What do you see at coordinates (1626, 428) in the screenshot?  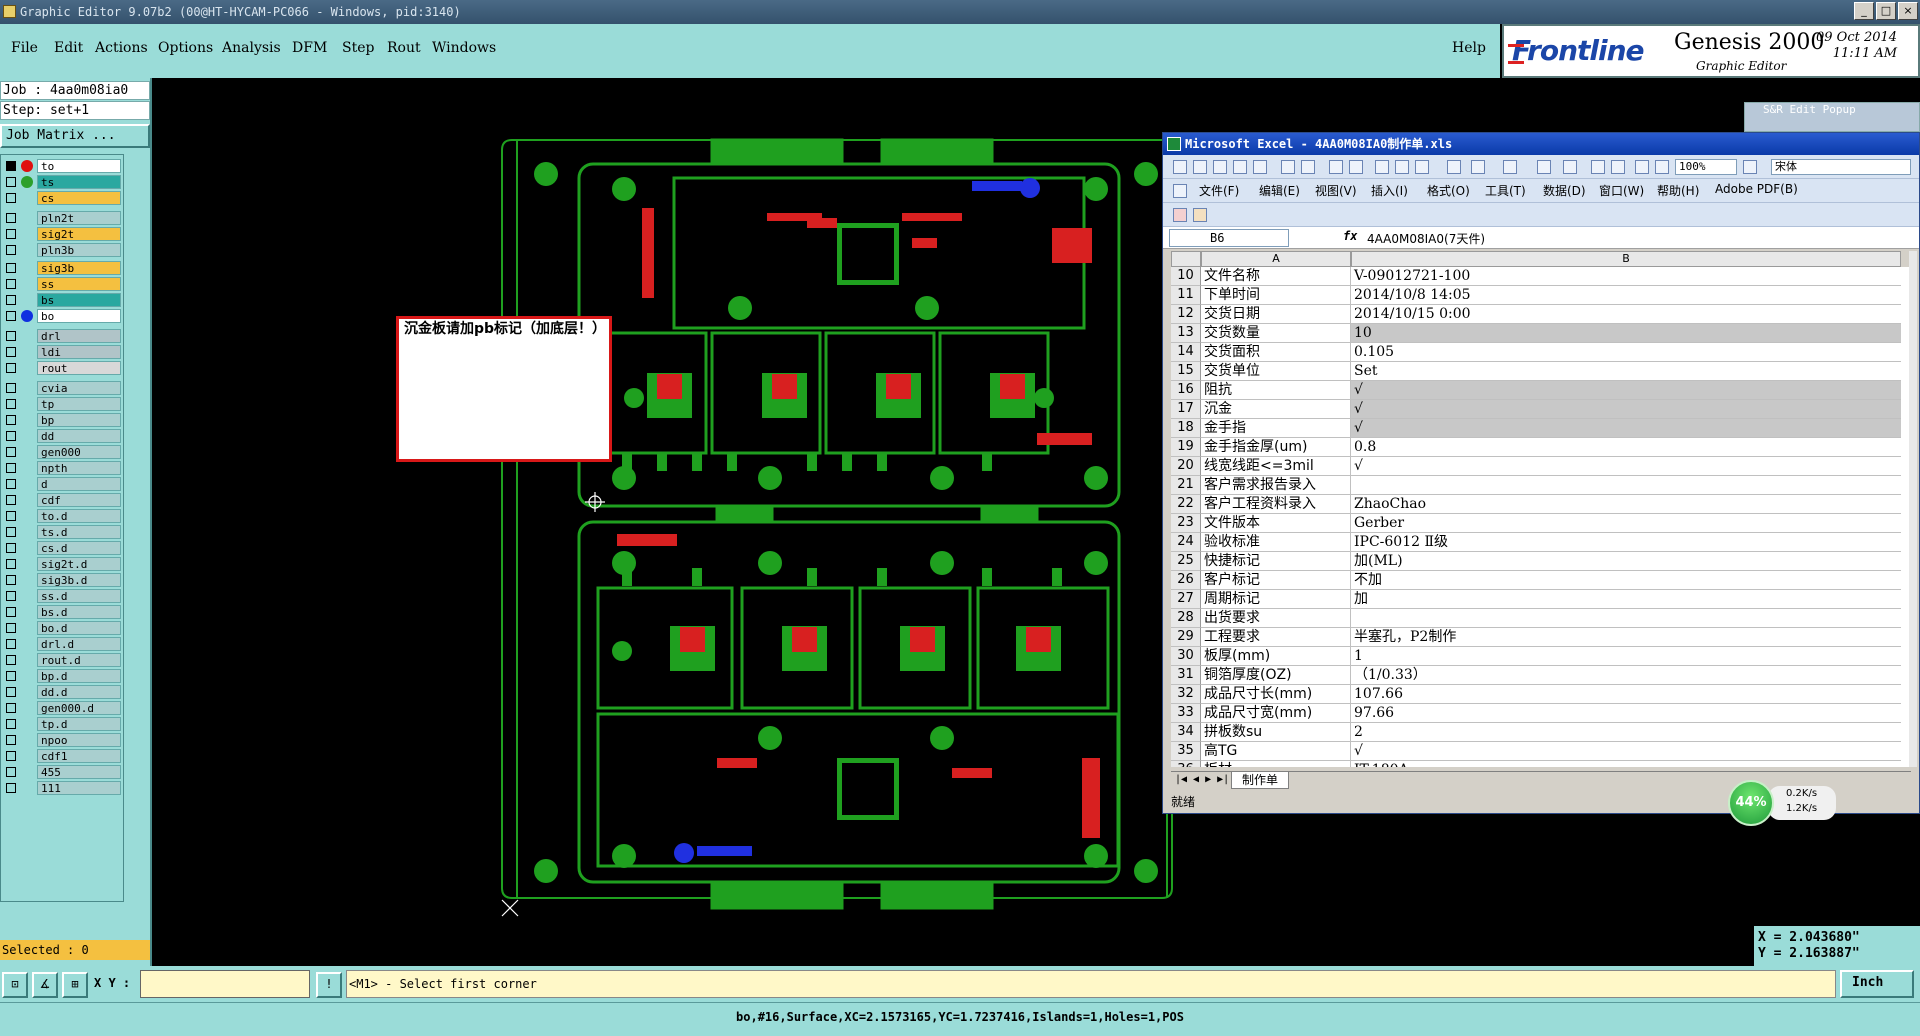 I see `cell-b: √` at bounding box center [1626, 428].